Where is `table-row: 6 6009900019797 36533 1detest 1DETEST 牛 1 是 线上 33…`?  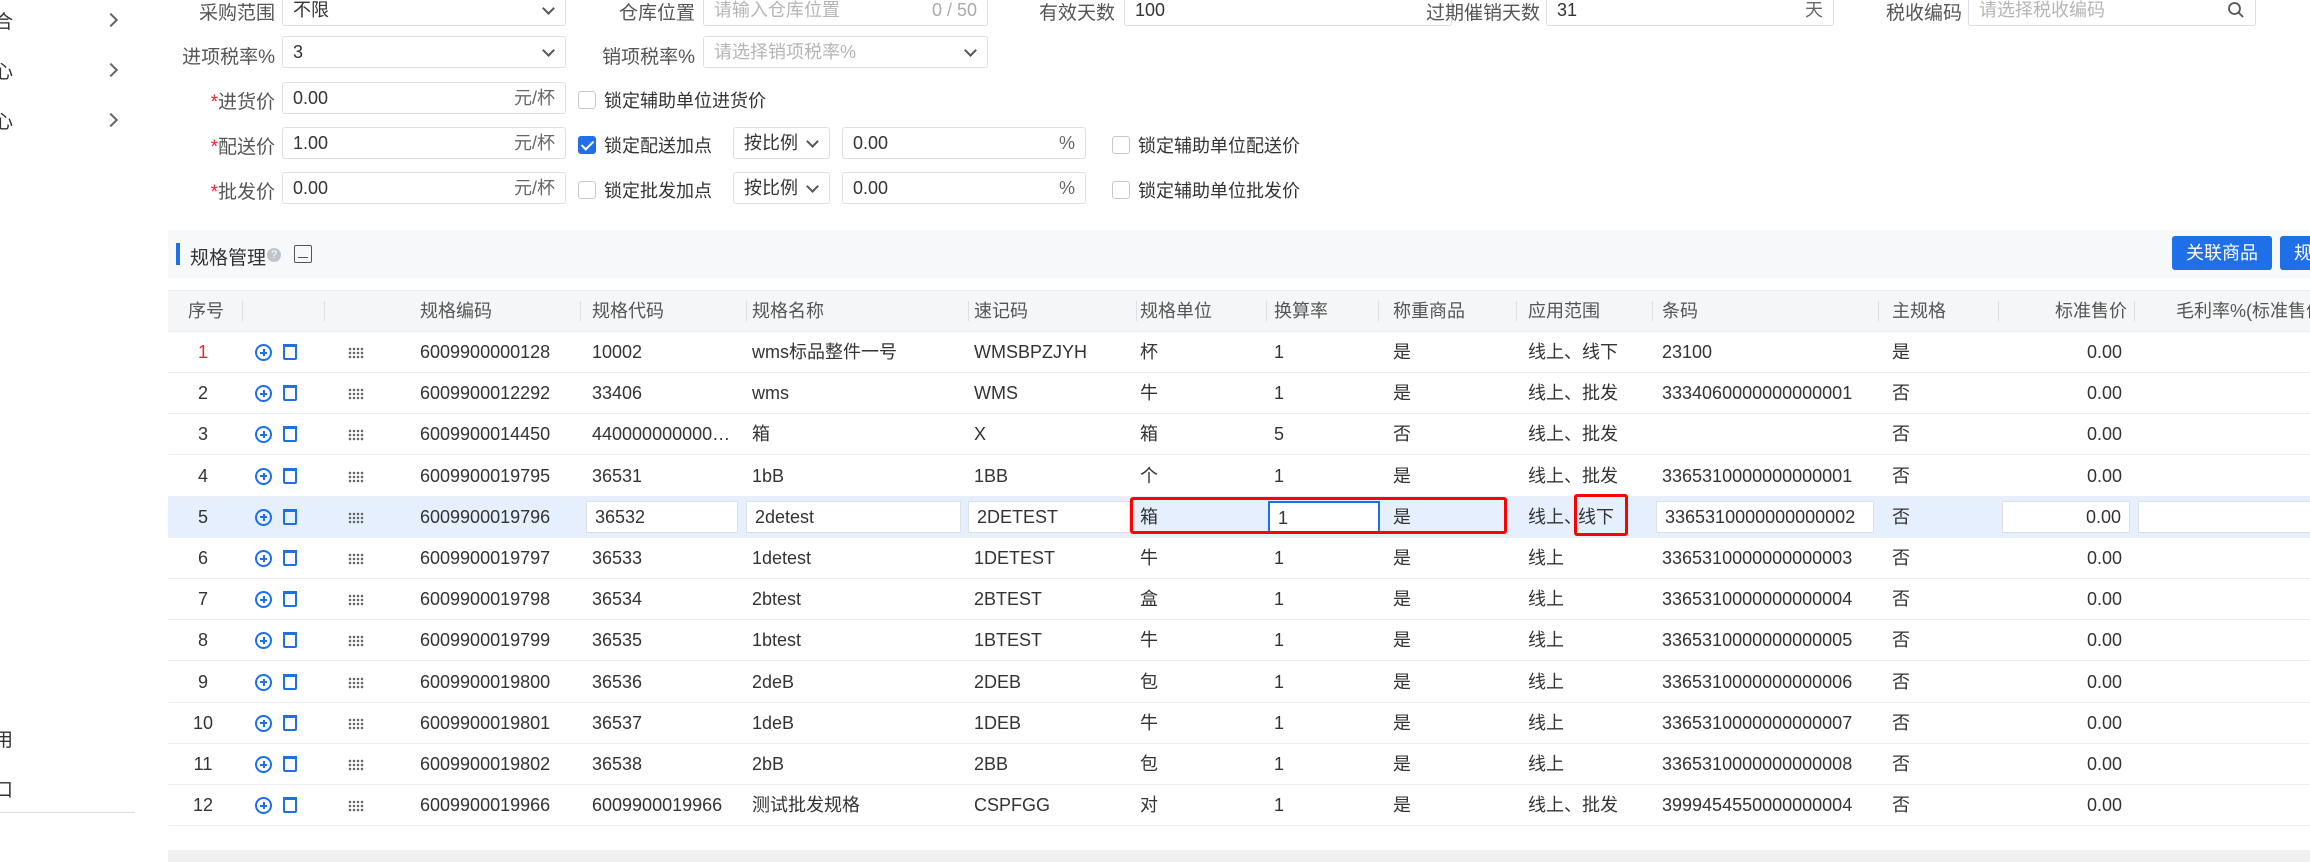 table-row: 6 6009900019797 36533 1detest 1DETEST 牛 1 是 线上 33… is located at coordinates (1239, 558).